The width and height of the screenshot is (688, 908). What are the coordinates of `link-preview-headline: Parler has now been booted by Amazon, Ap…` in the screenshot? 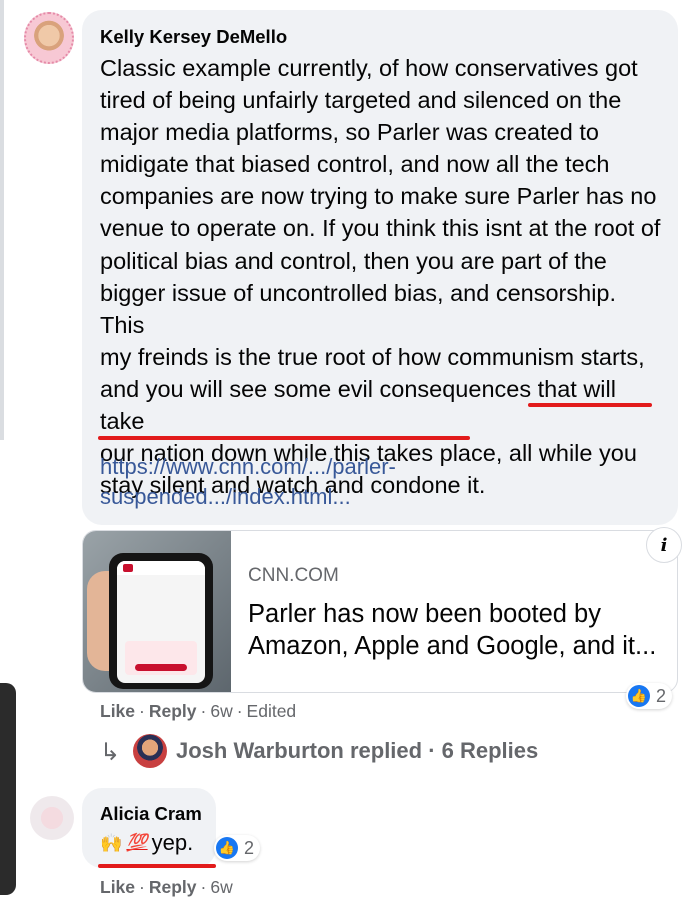 It's located at (458, 630).